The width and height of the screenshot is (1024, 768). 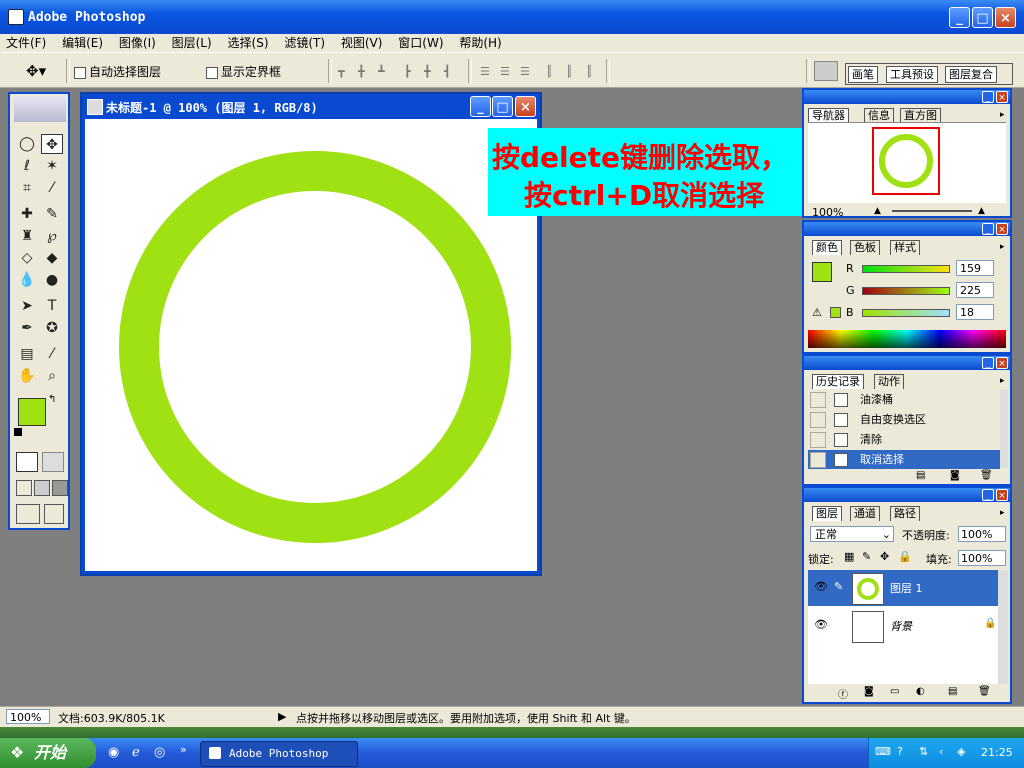 What do you see at coordinates (821, 624) in the screenshot?
I see `eye-icon: 👁` at bounding box center [821, 624].